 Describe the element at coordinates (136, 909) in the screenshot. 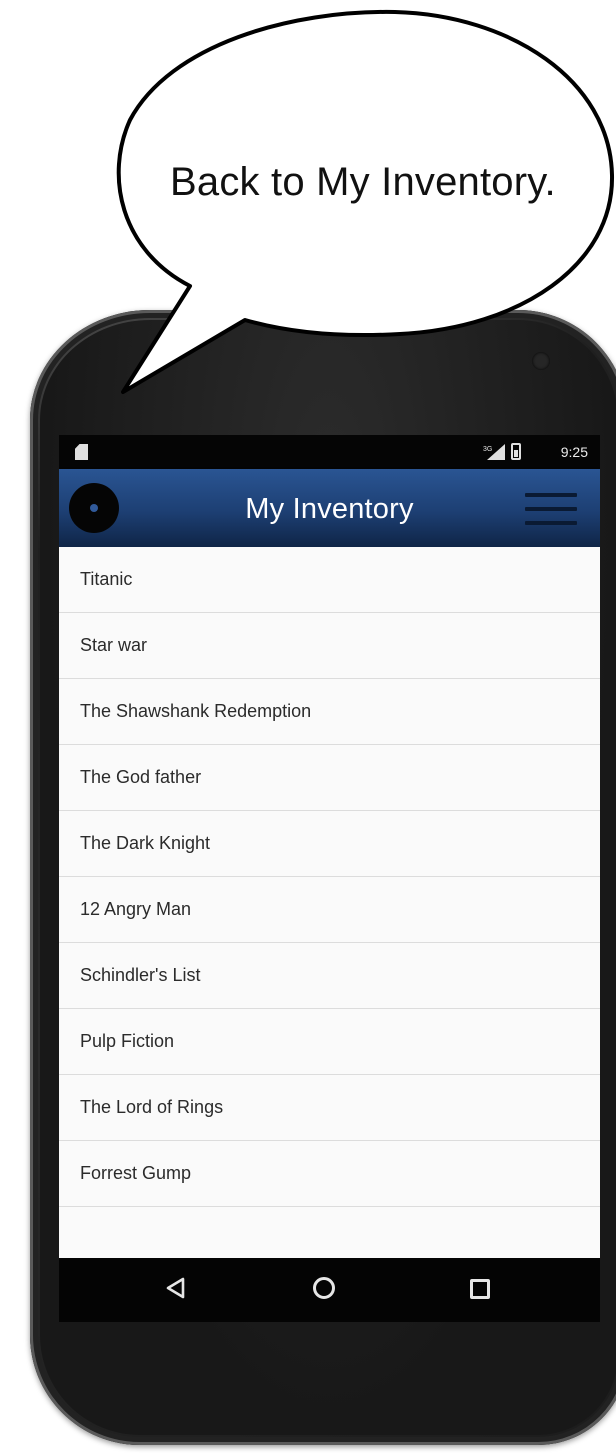

I see `list-item-label: 12 Angry Man` at that location.